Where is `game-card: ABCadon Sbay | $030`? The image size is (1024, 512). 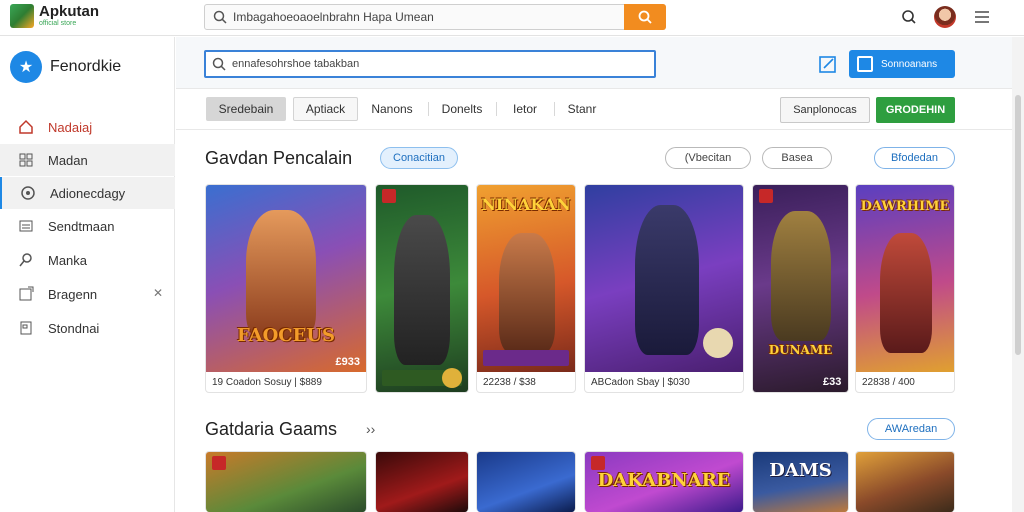 game-card: ABCadon Sbay | $030 is located at coordinates (664, 288).